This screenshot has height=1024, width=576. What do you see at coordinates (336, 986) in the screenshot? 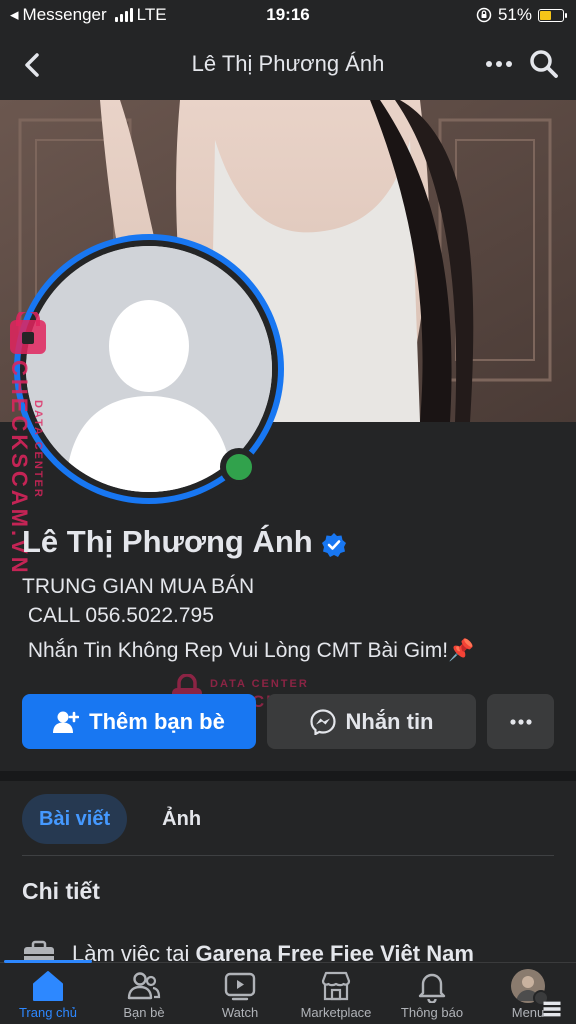
I see `marketplace-icon` at bounding box center [336, 986].